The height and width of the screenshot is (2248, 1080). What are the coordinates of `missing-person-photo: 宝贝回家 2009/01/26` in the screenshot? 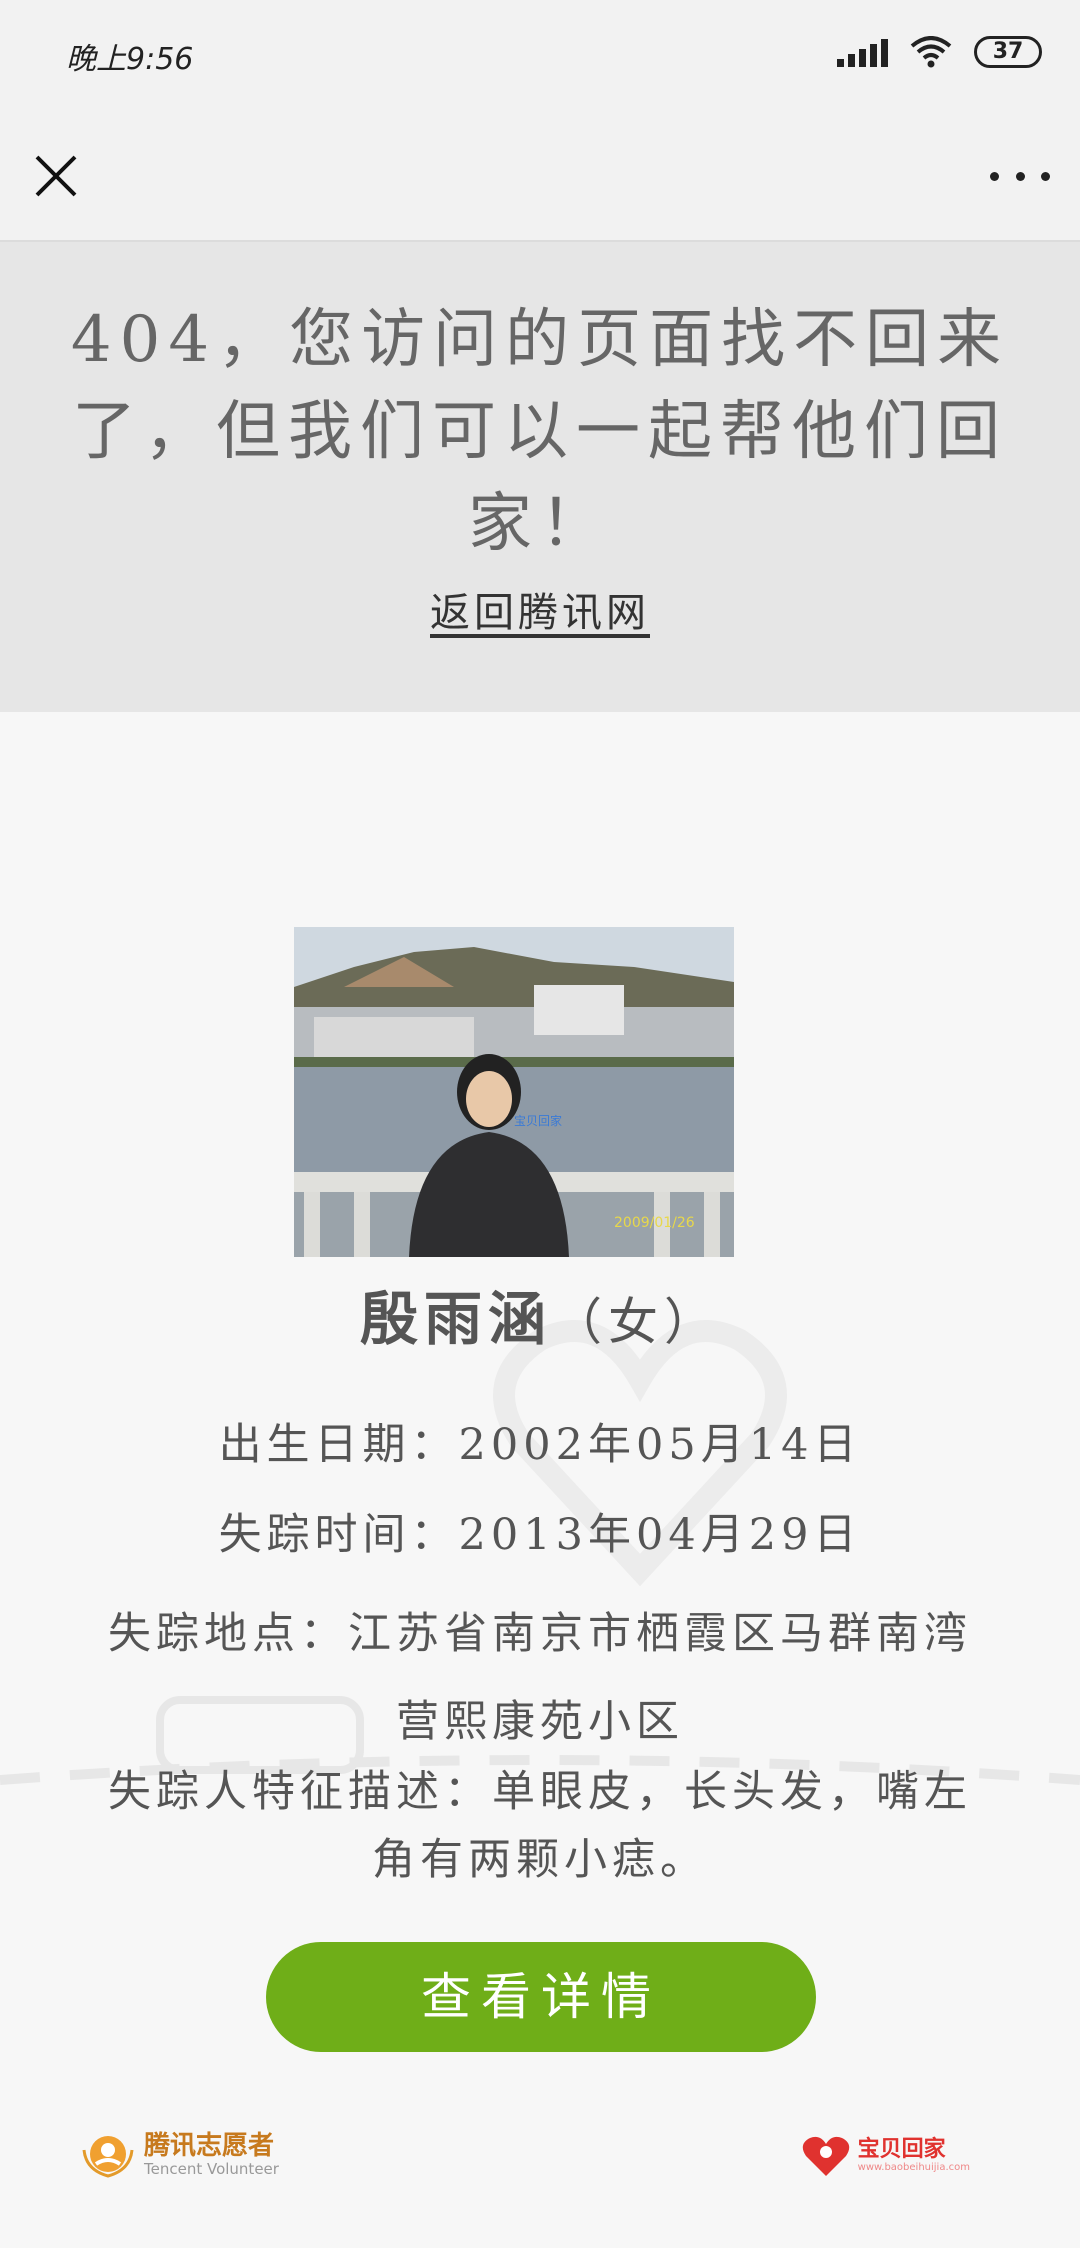 It's located at (514, 1092).